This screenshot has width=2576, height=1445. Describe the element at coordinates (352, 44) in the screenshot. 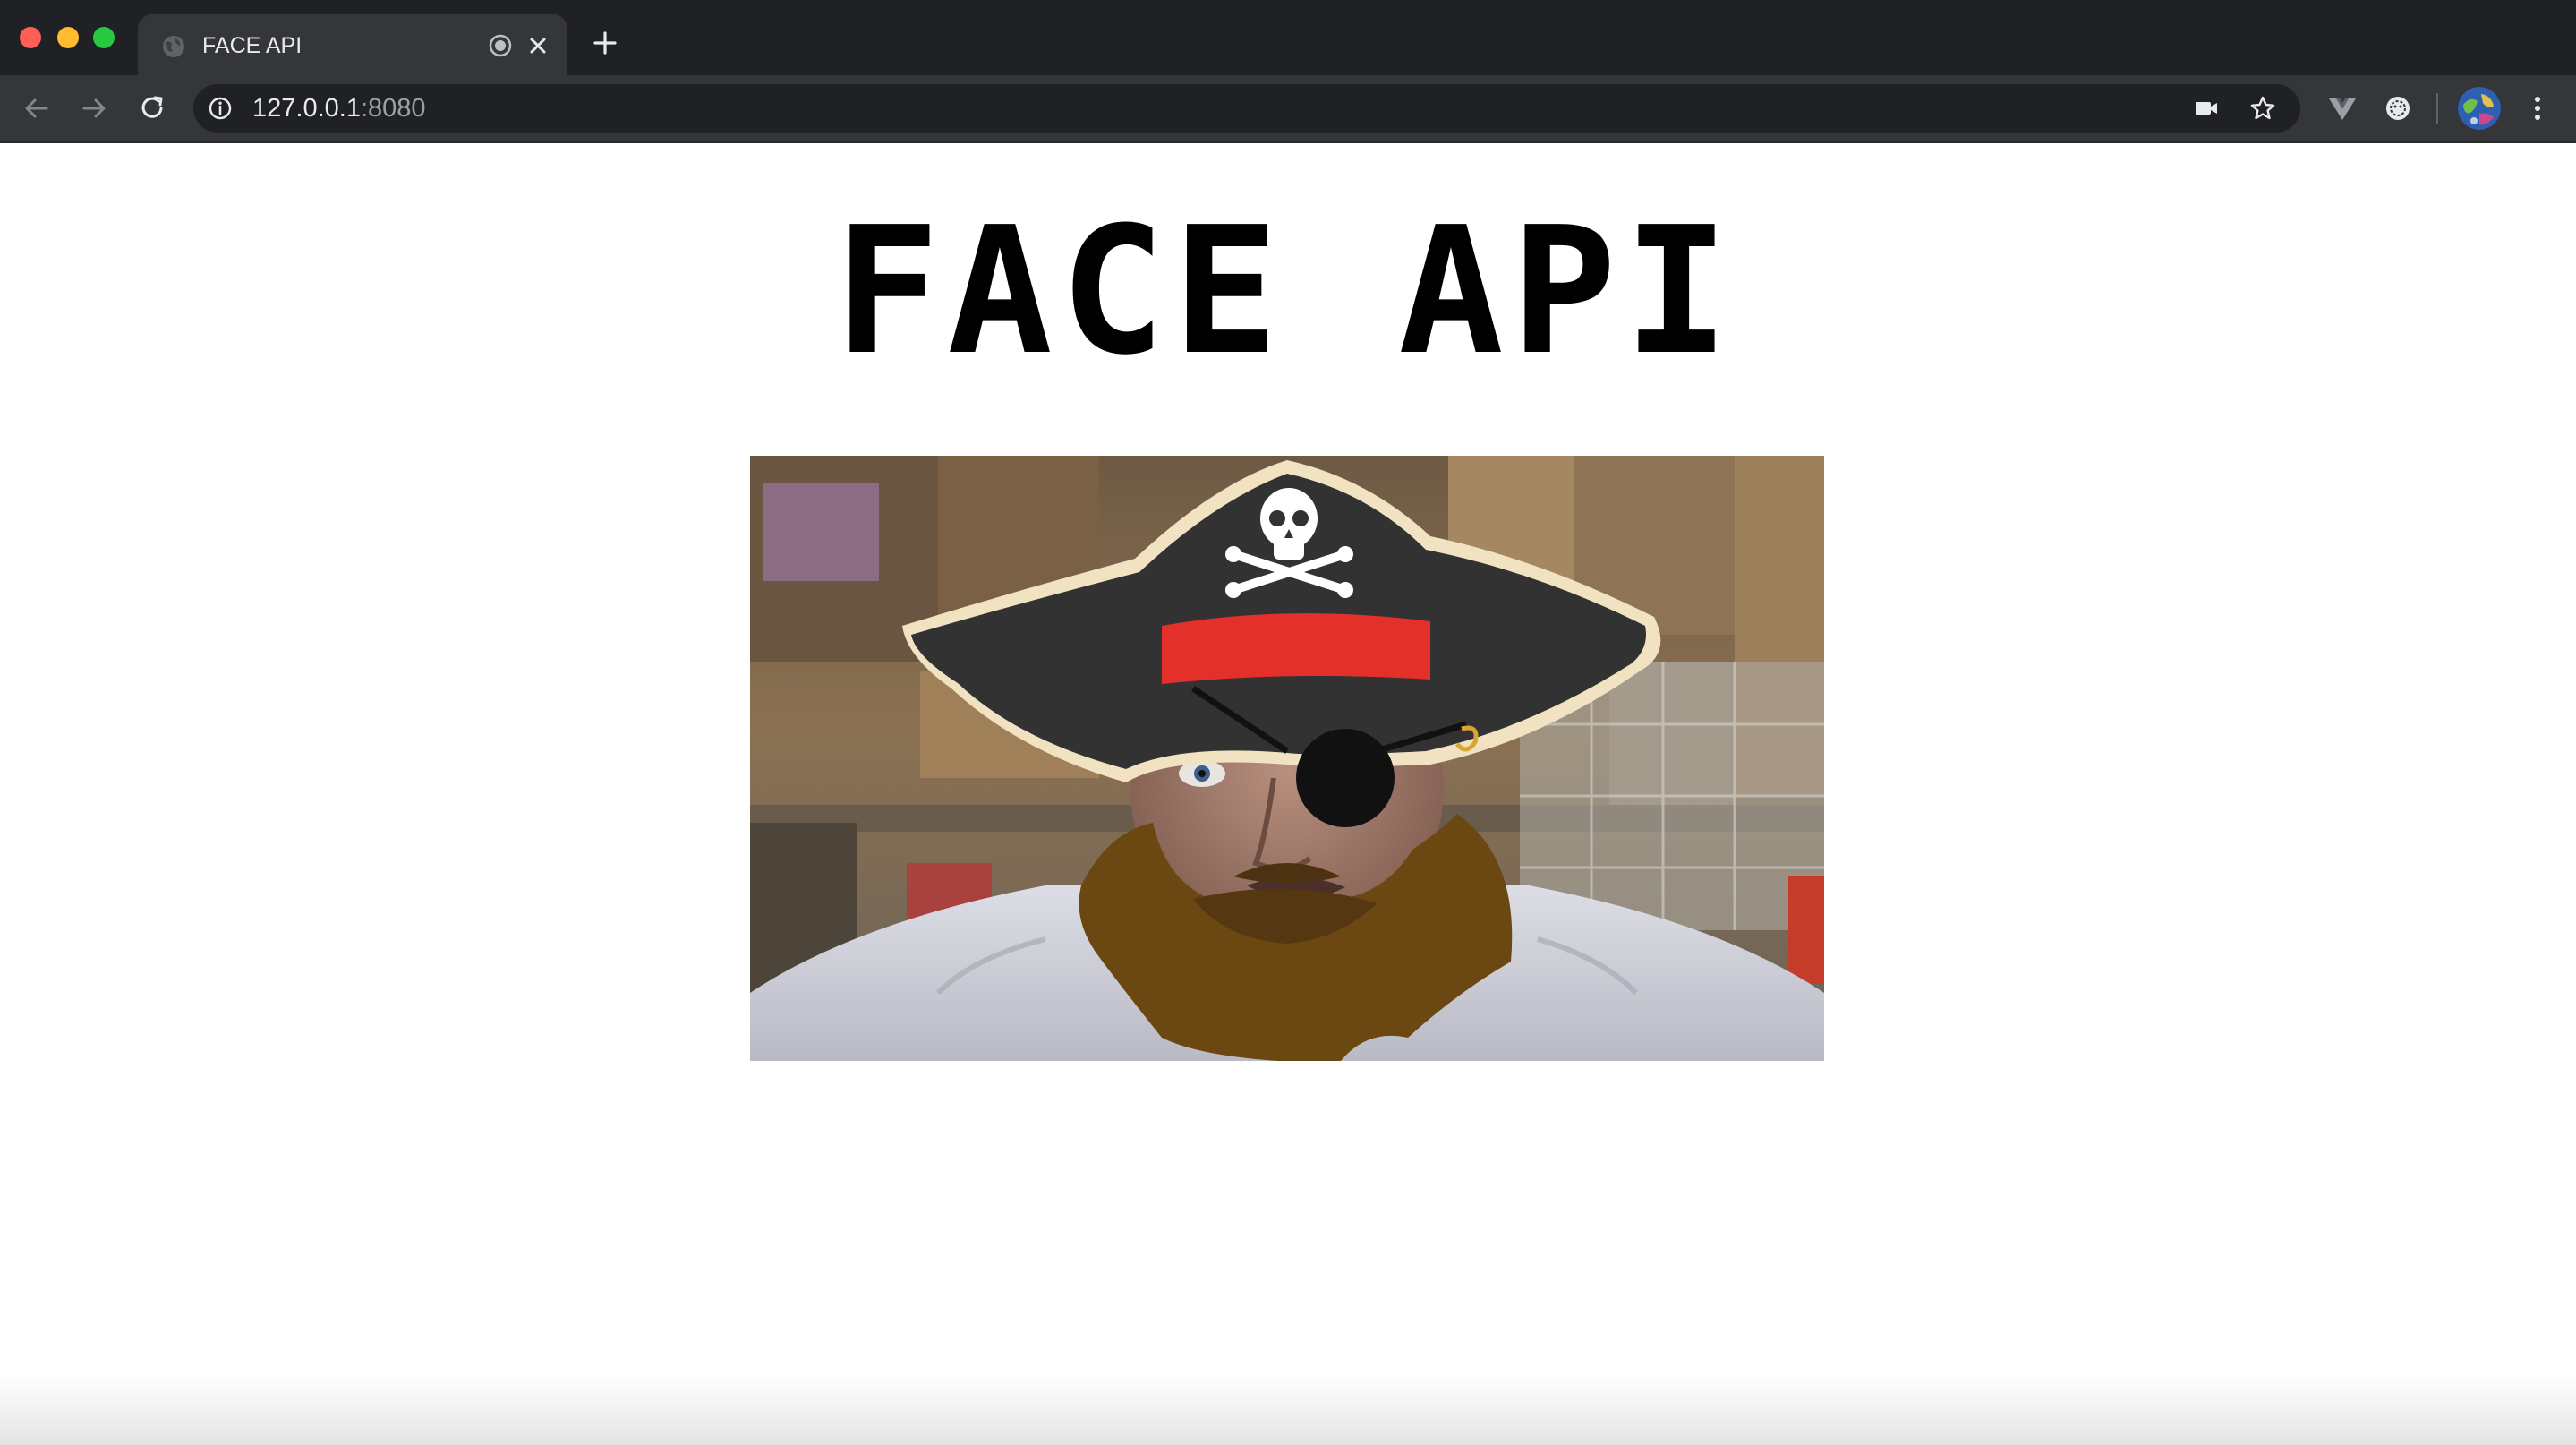

I see `browser-tab: FACE API` at that location.